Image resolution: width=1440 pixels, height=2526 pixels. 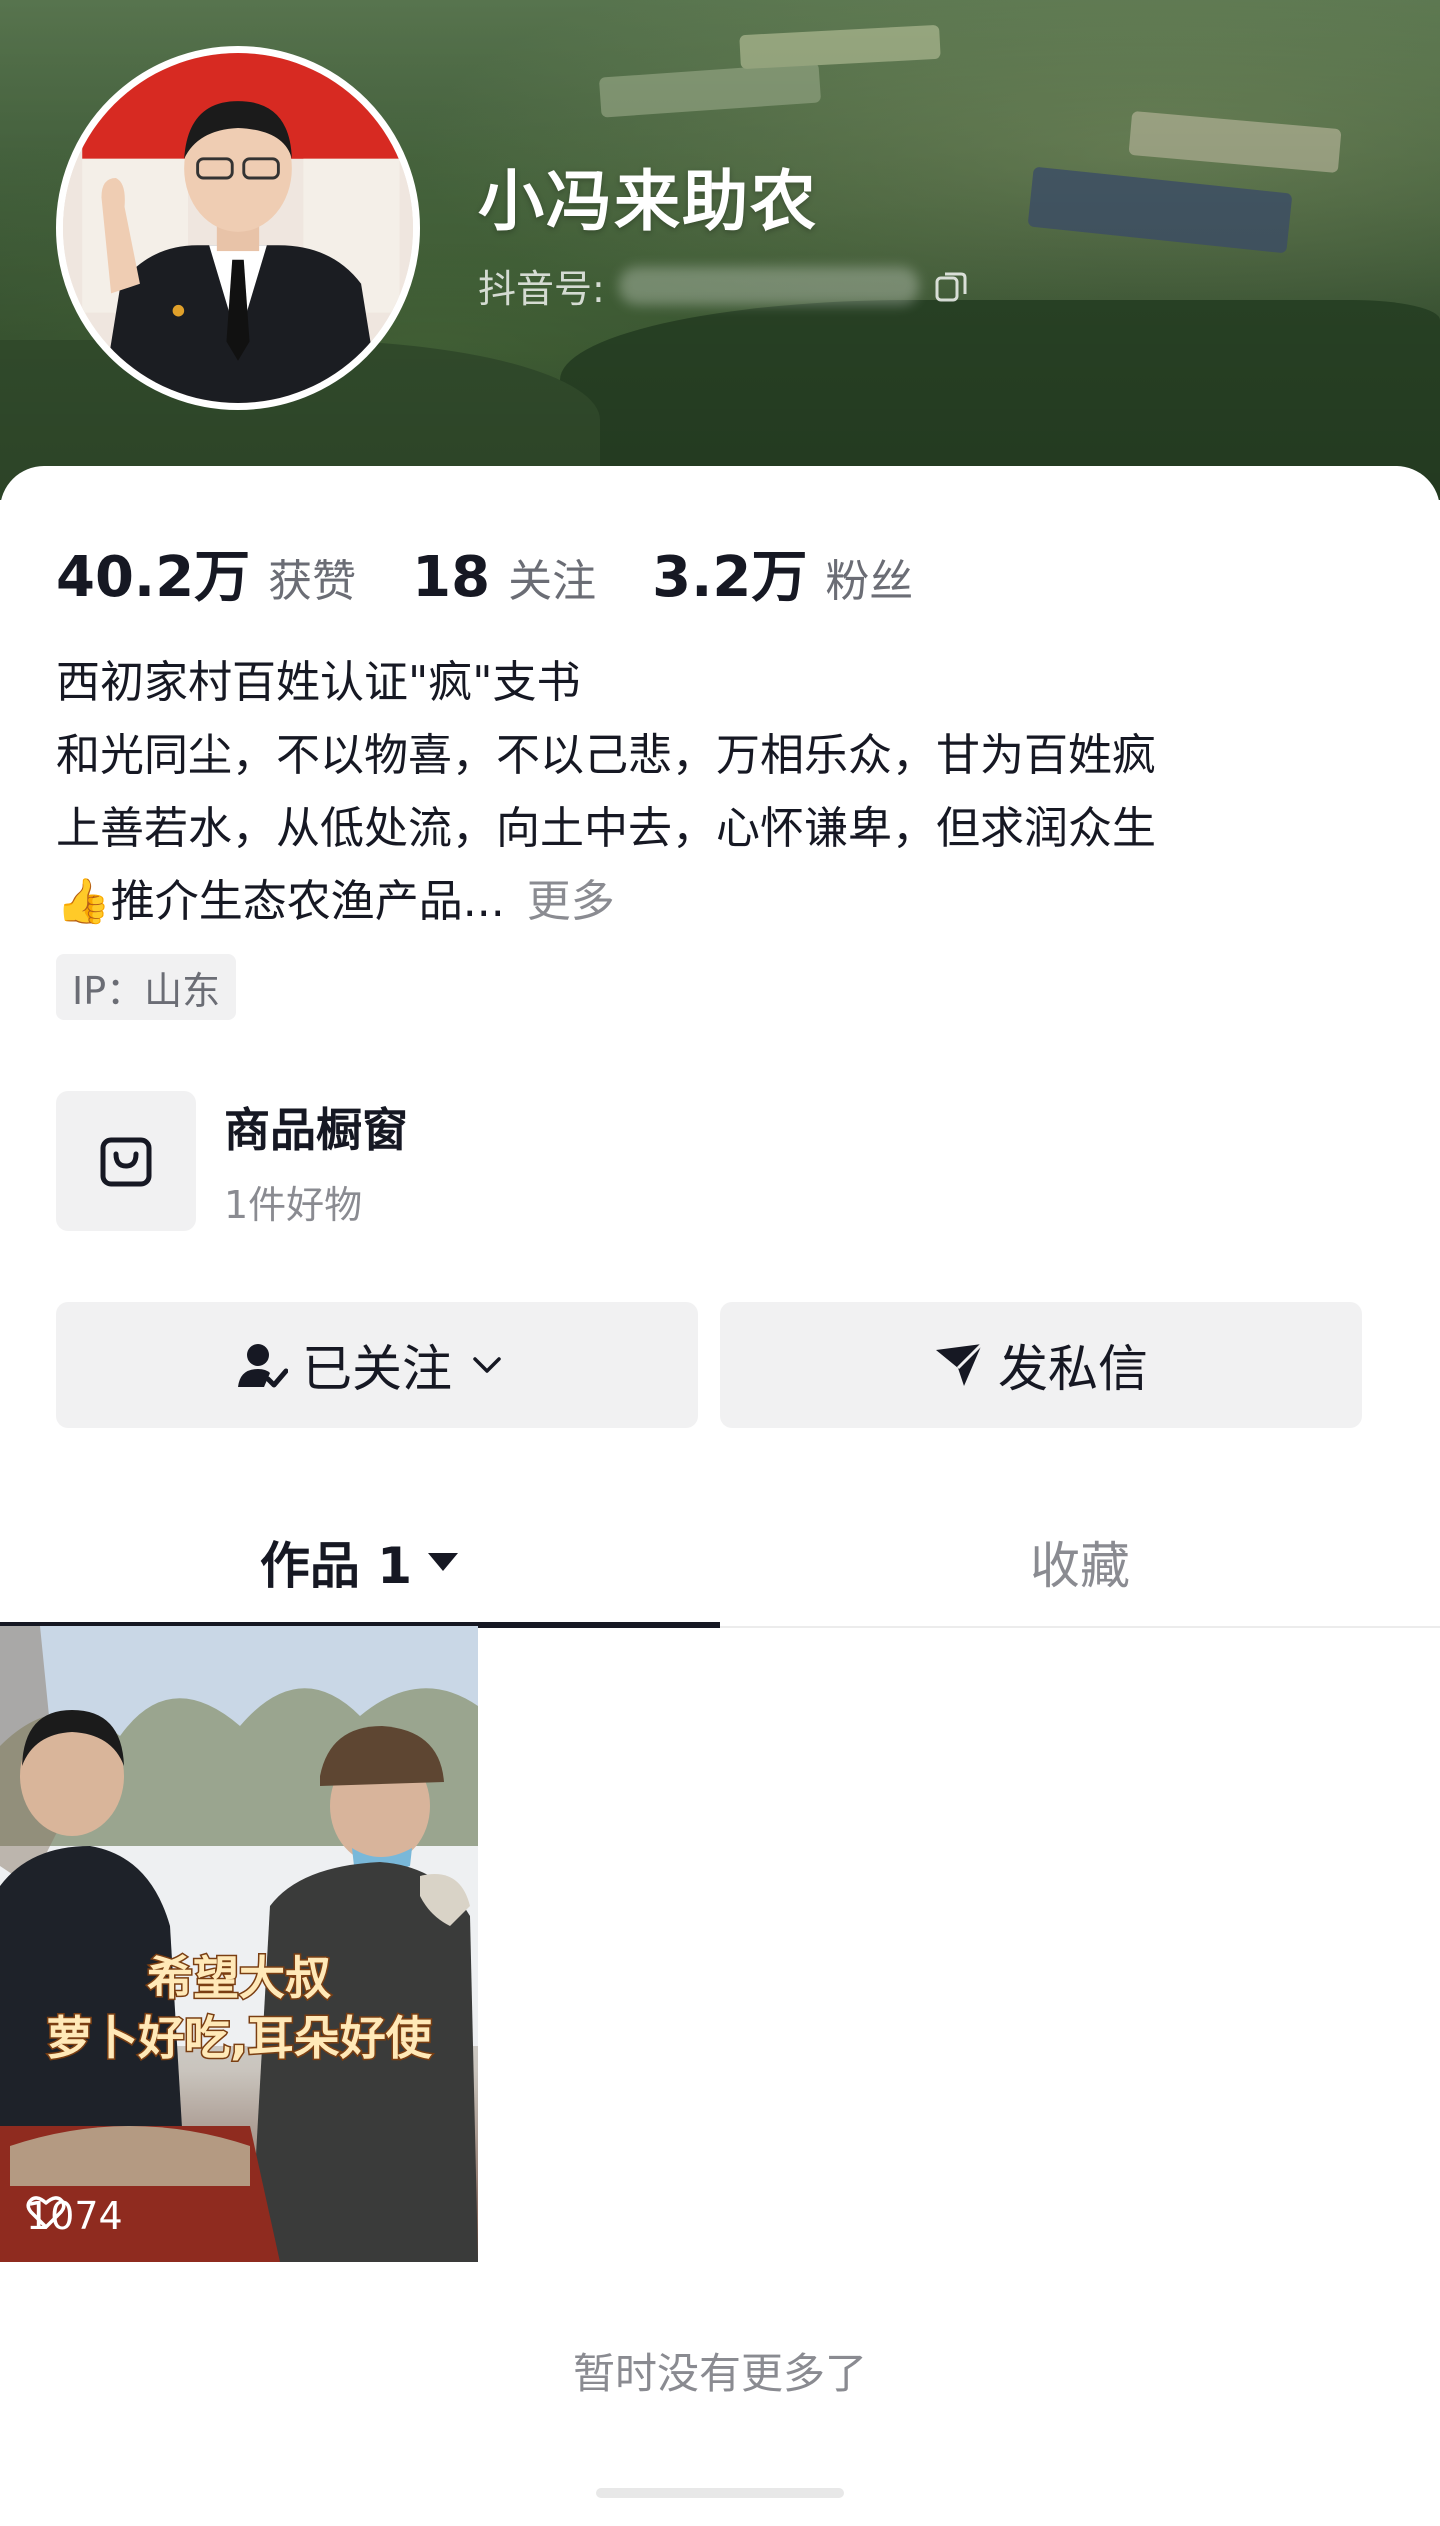 I want to click on triangle-down-icon, so click(x=443, y=1562).